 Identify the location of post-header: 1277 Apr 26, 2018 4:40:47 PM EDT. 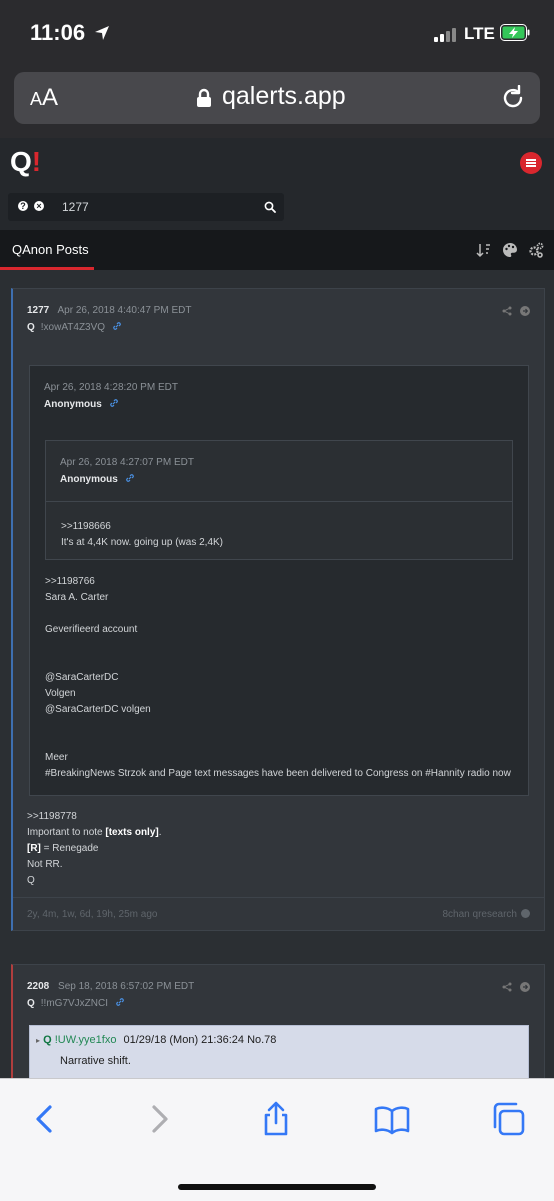
(109, 310).